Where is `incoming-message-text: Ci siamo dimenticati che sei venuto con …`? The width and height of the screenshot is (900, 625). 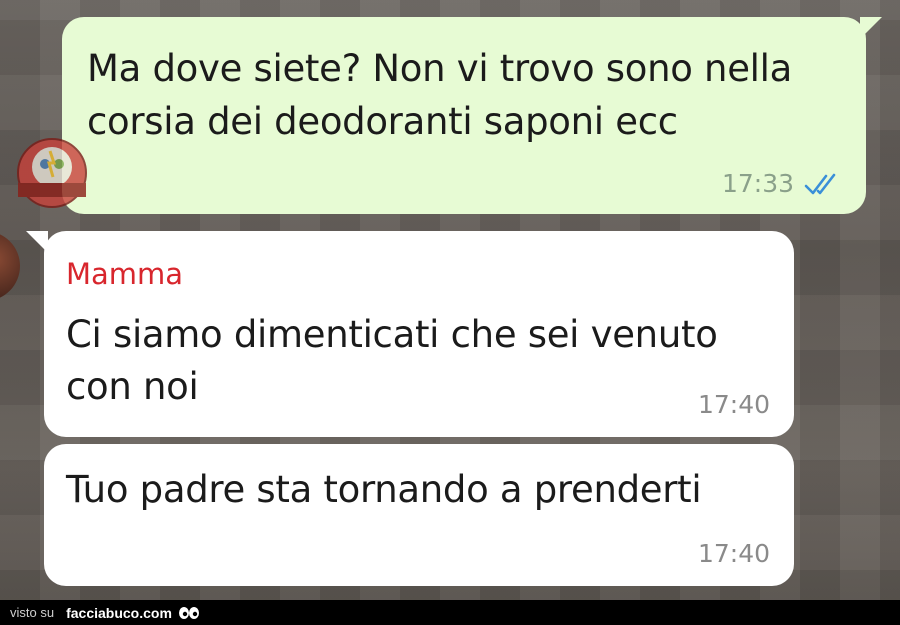 incoming-message-text: Ci siamo dimenticati che sei venuto con … is located at coordinates (392, 360).